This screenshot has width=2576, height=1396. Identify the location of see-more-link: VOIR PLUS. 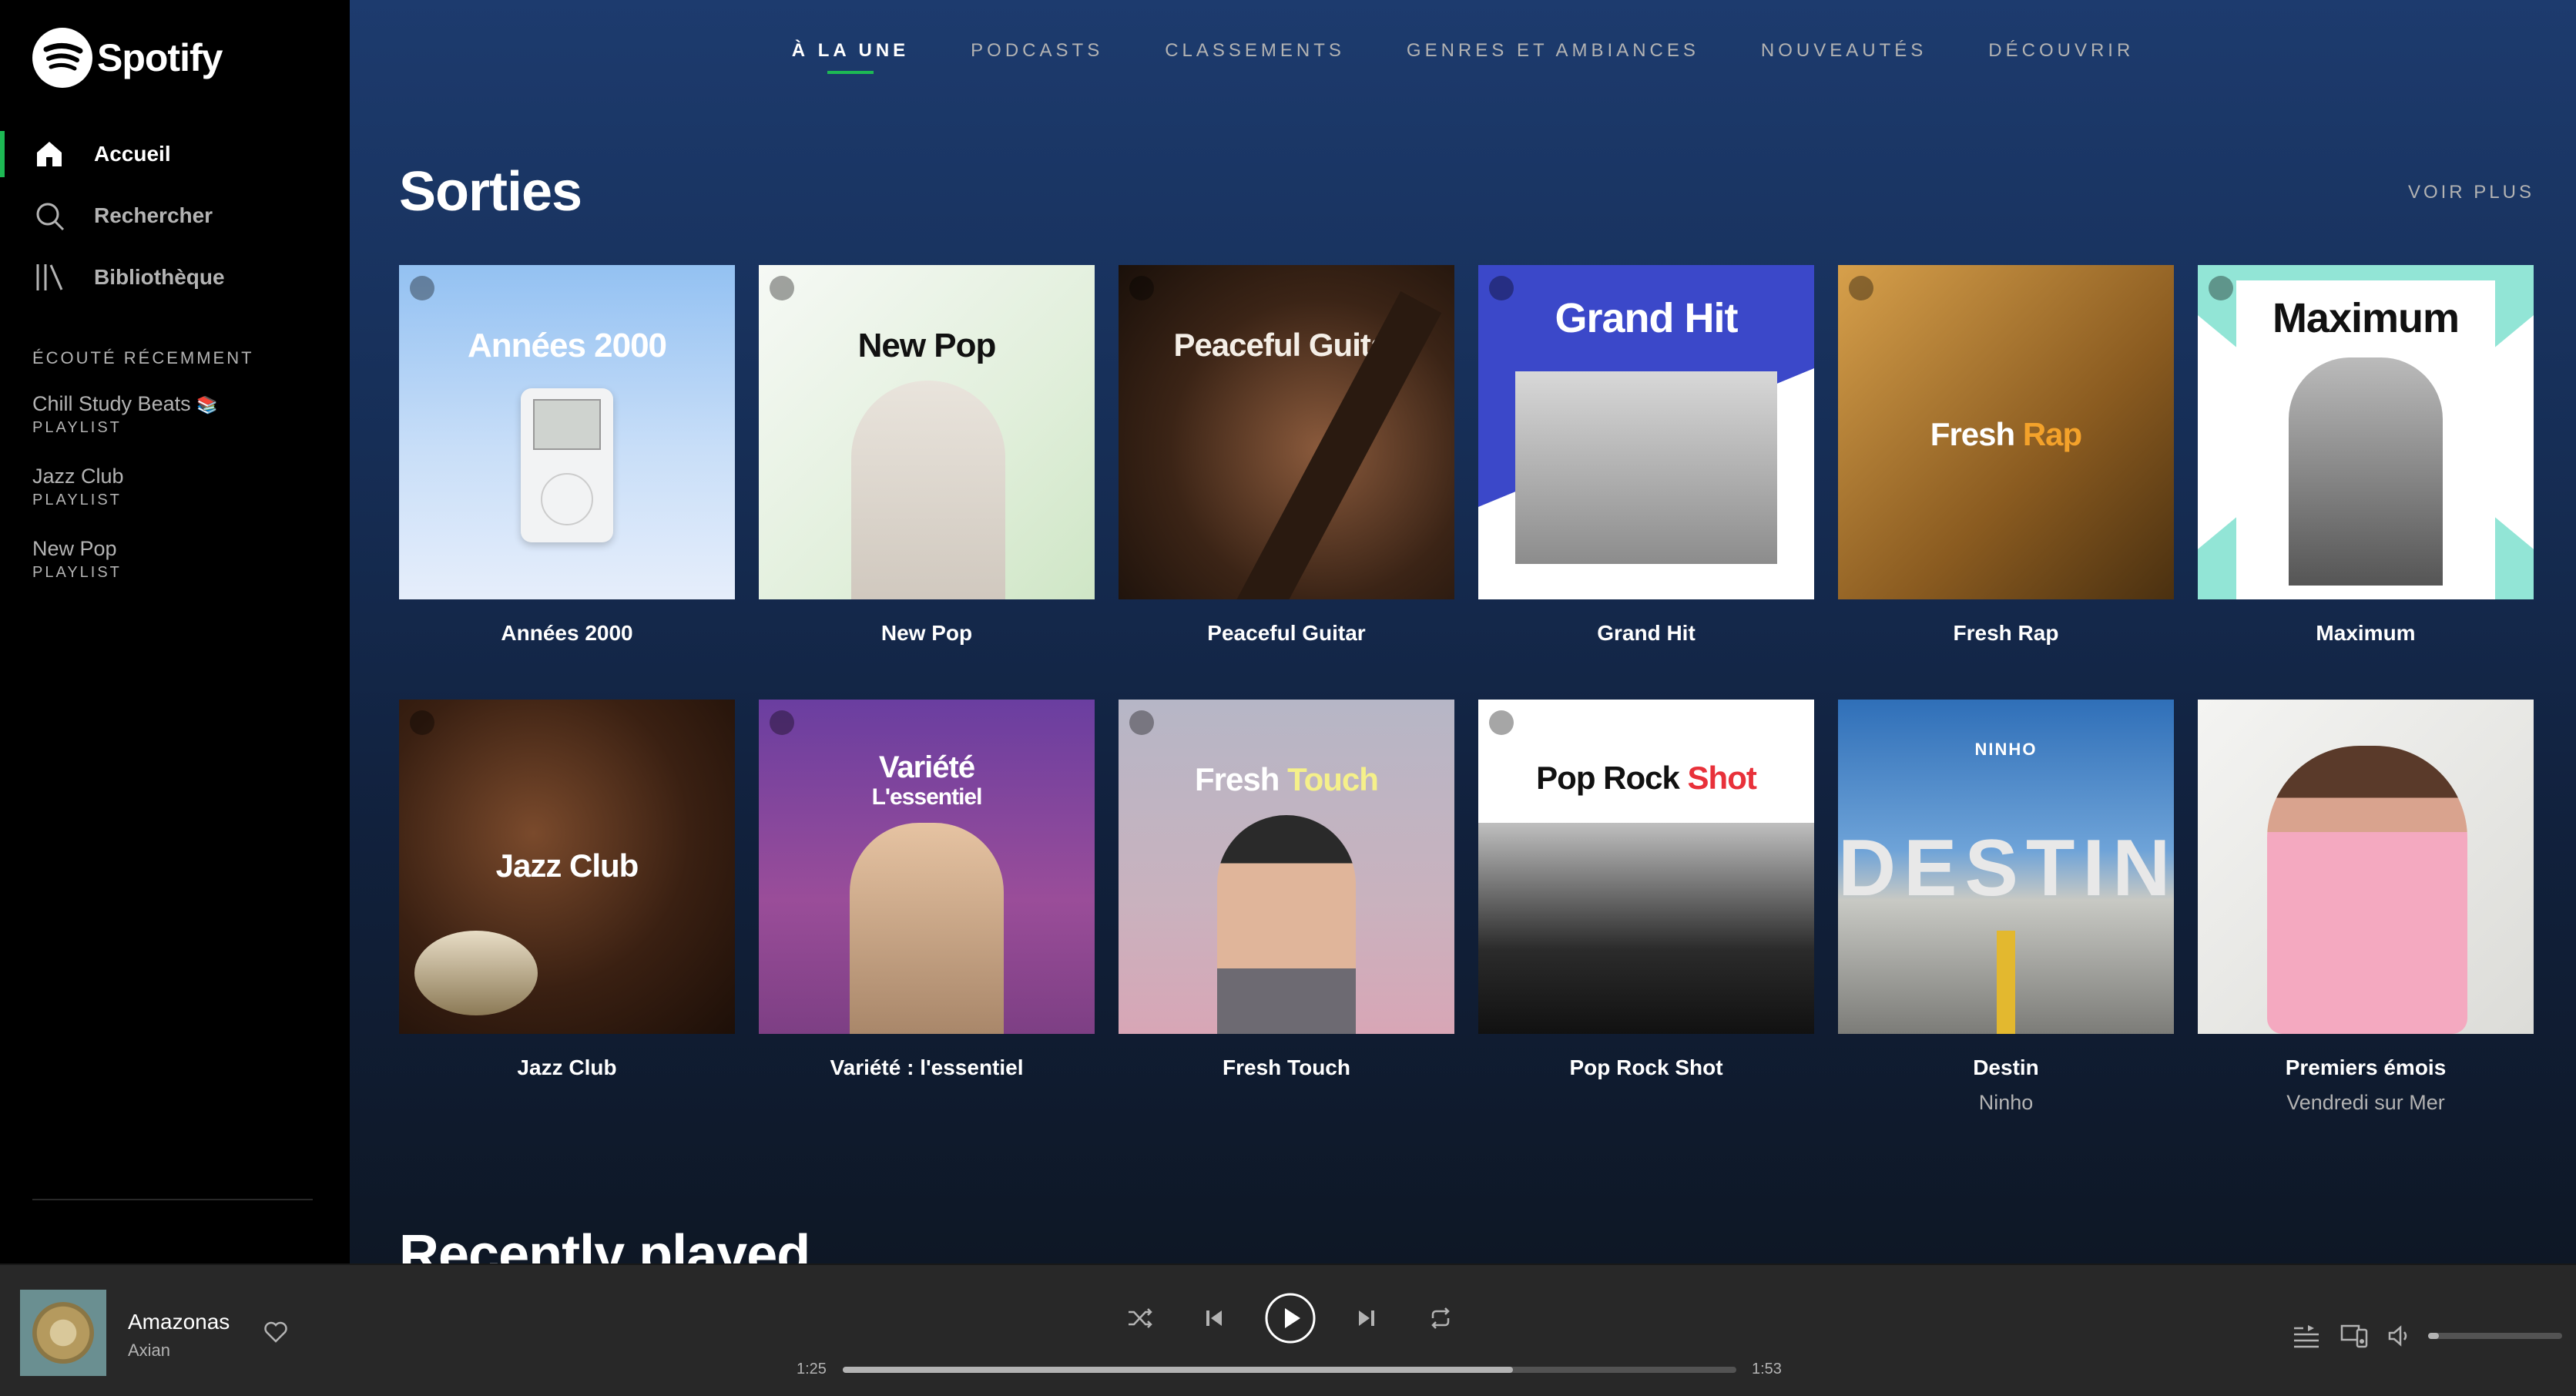
(2471, 193).